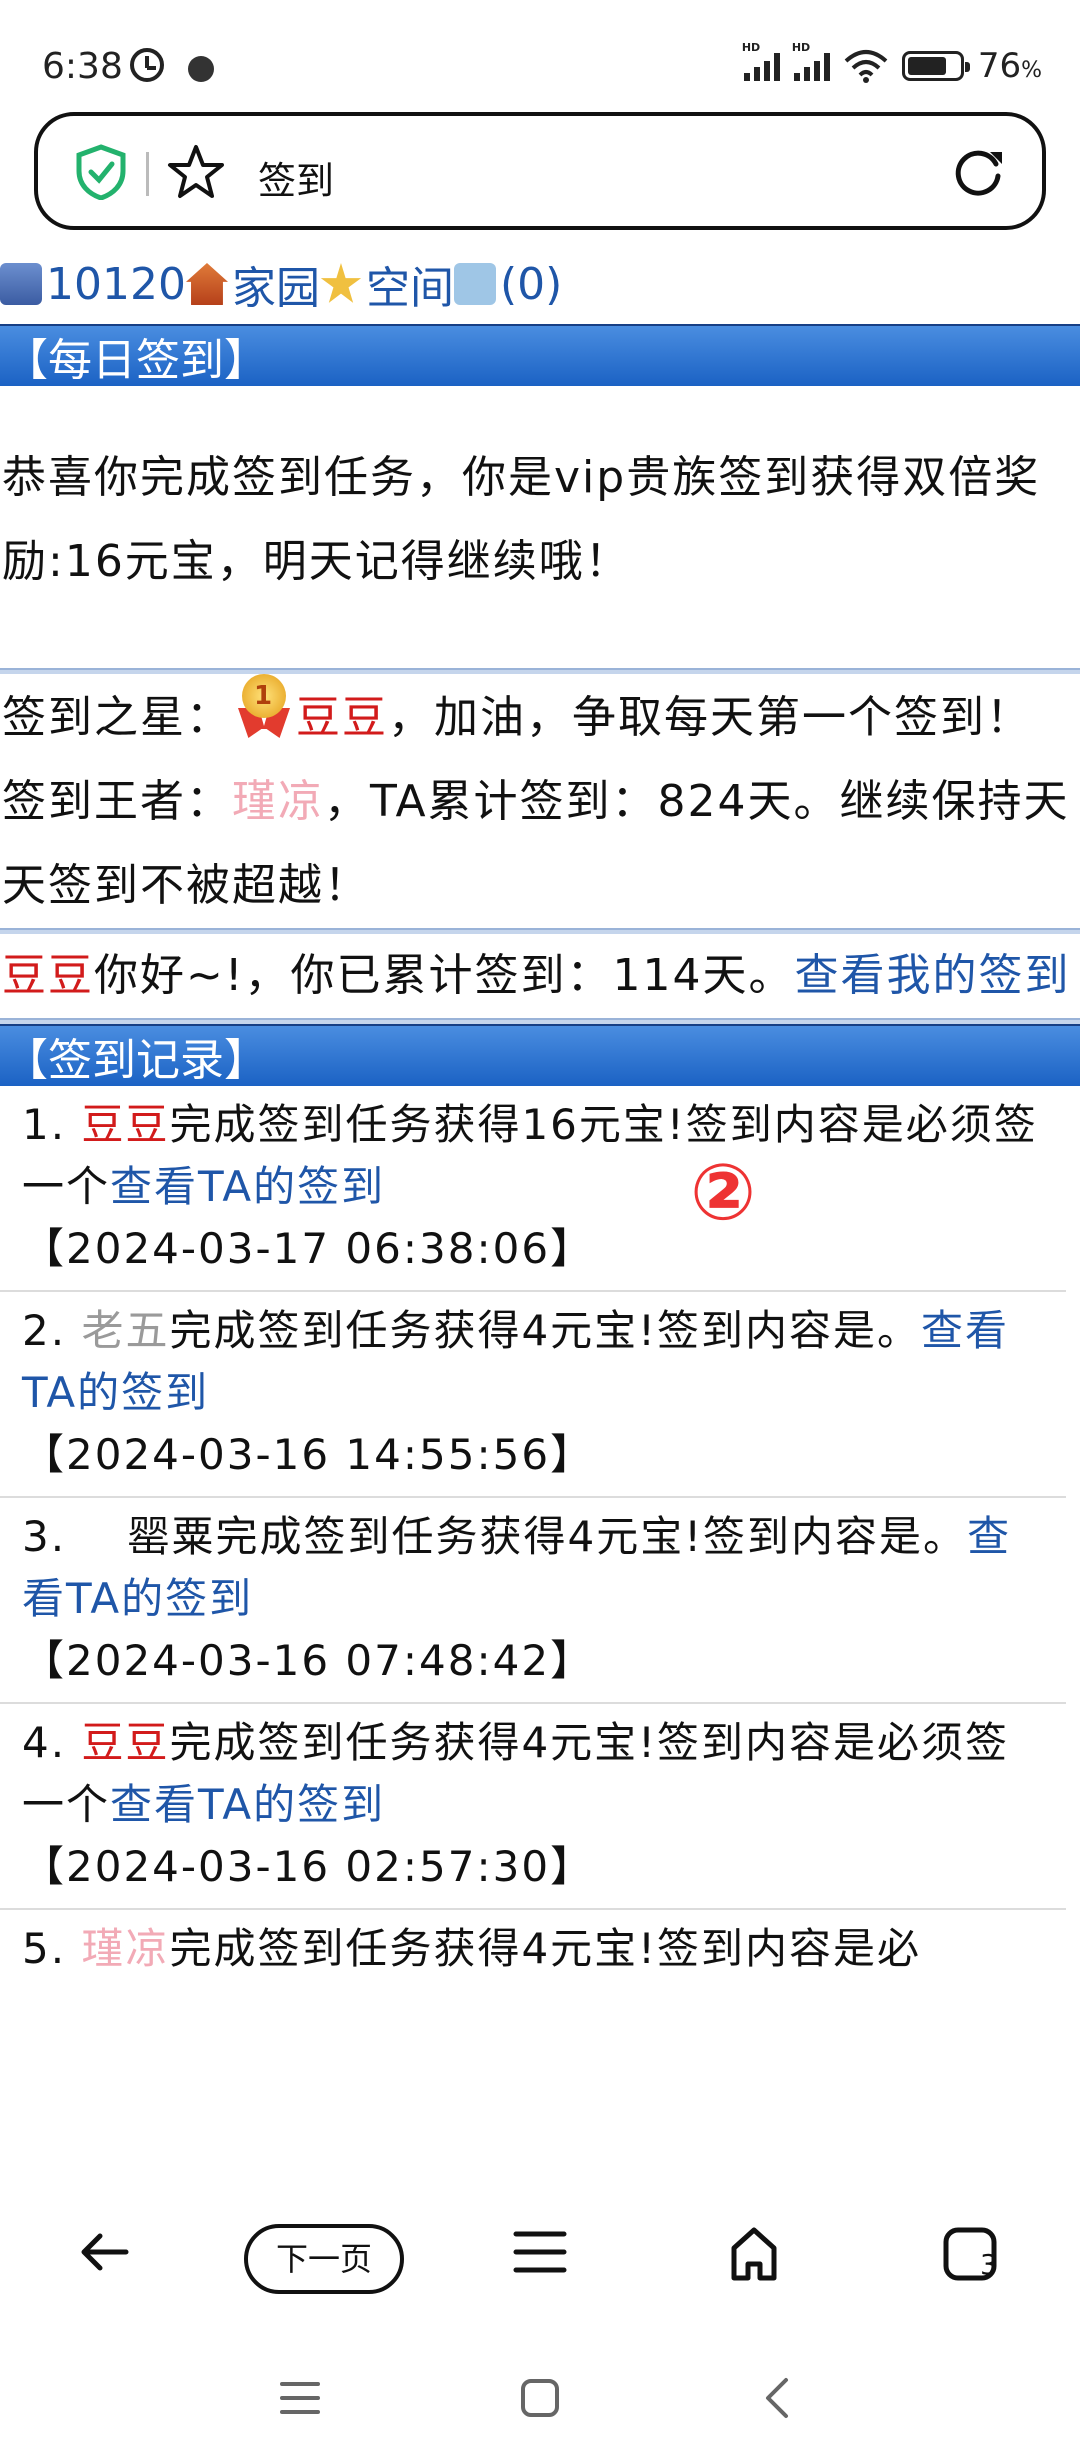 This screenshot has height=2460, width=1080. I want to click on address-bar: 签到, so click(540, 171).